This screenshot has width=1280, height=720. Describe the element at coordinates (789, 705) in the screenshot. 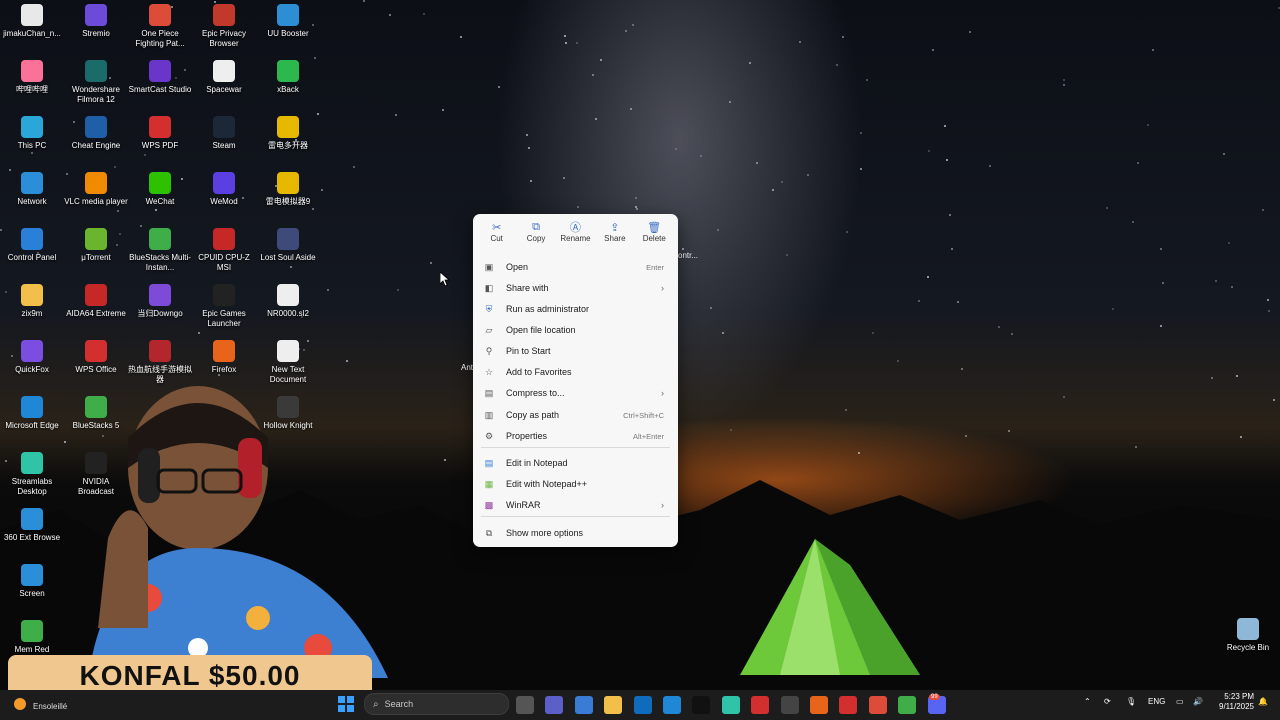

I see `github-icon` at that location.